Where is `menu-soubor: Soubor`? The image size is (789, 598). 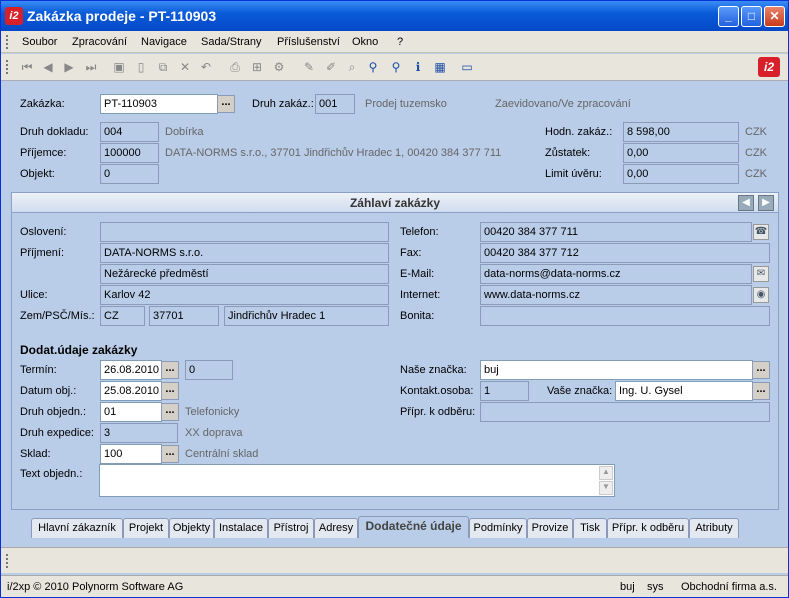
menu-soubor: Soubor is located at coordinates (39, 42).